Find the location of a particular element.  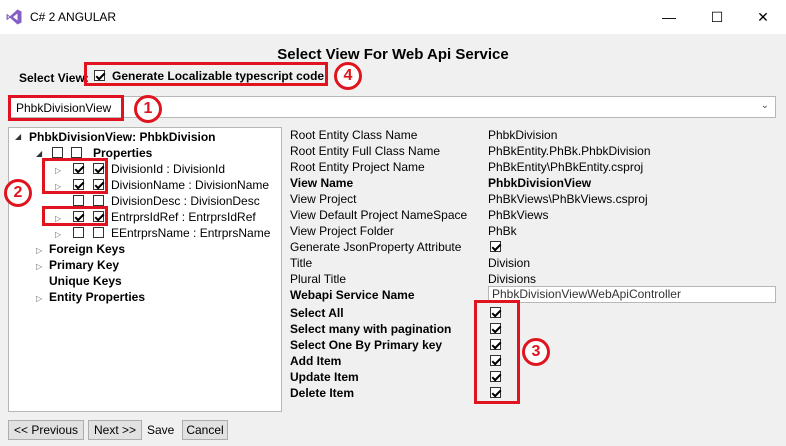

generate-localizable-label: Generate Localizable typescript code is located at coordinates (218, 76).